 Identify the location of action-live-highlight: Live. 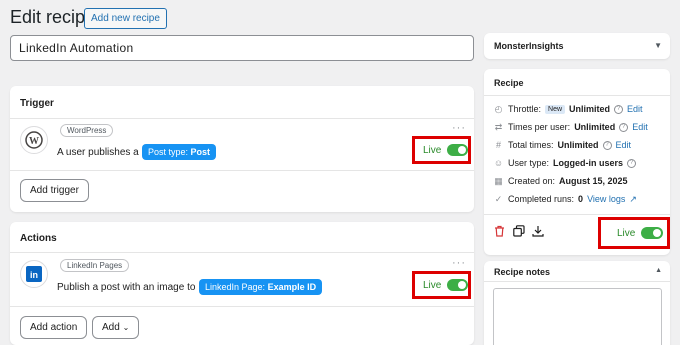
(441, 285).